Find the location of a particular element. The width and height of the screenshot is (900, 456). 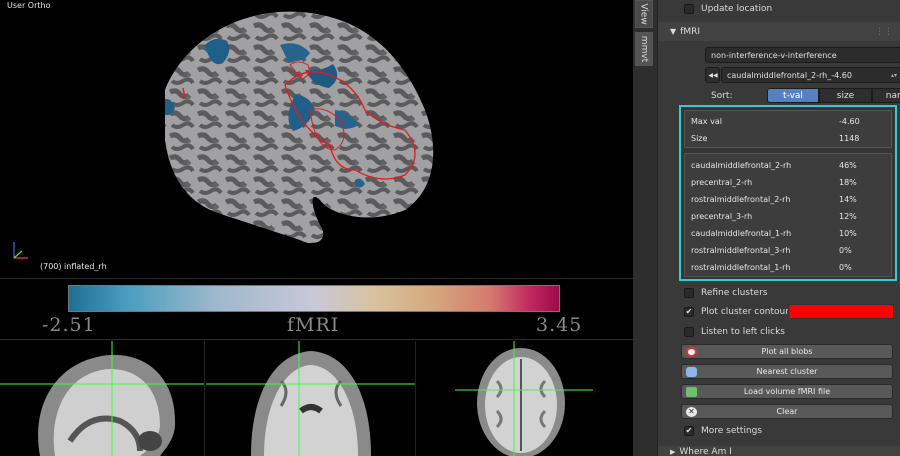

dropdown-arrows-icon: ▴▾ is located at coordinates (893, 75).